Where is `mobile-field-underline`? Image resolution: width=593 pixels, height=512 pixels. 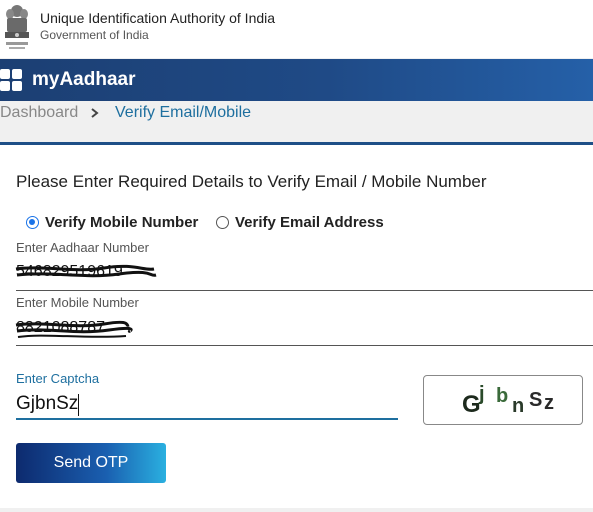 mobile-field-underline is located at coordinates (304, 345).